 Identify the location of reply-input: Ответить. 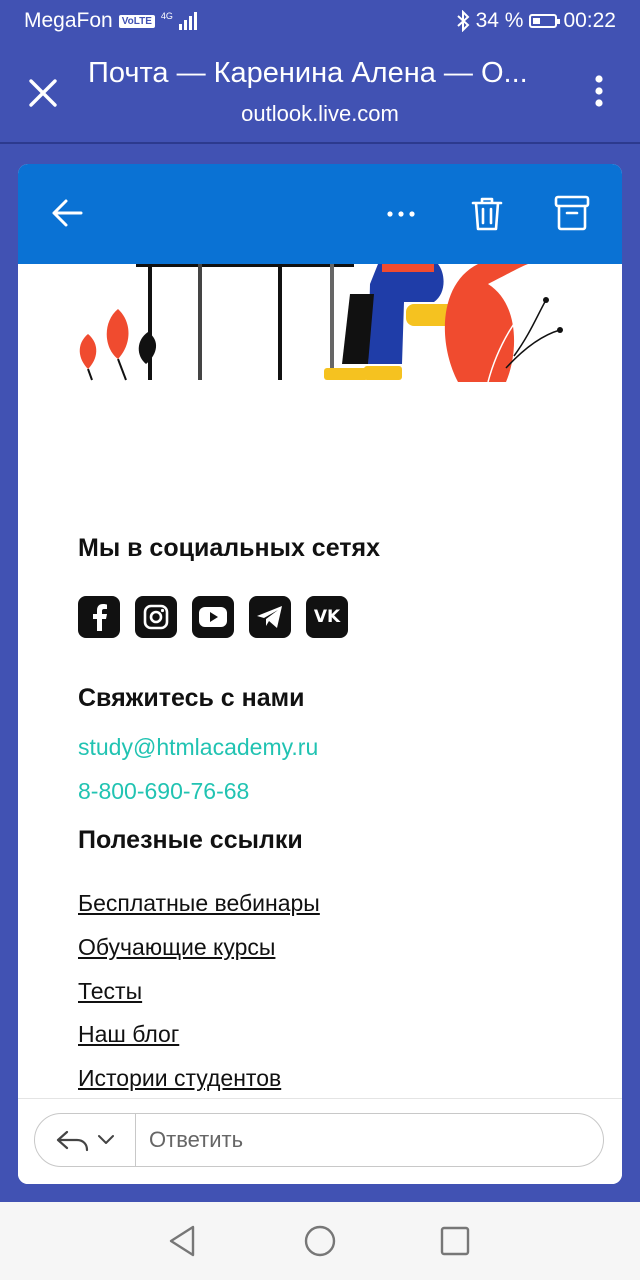
(319, 1140).